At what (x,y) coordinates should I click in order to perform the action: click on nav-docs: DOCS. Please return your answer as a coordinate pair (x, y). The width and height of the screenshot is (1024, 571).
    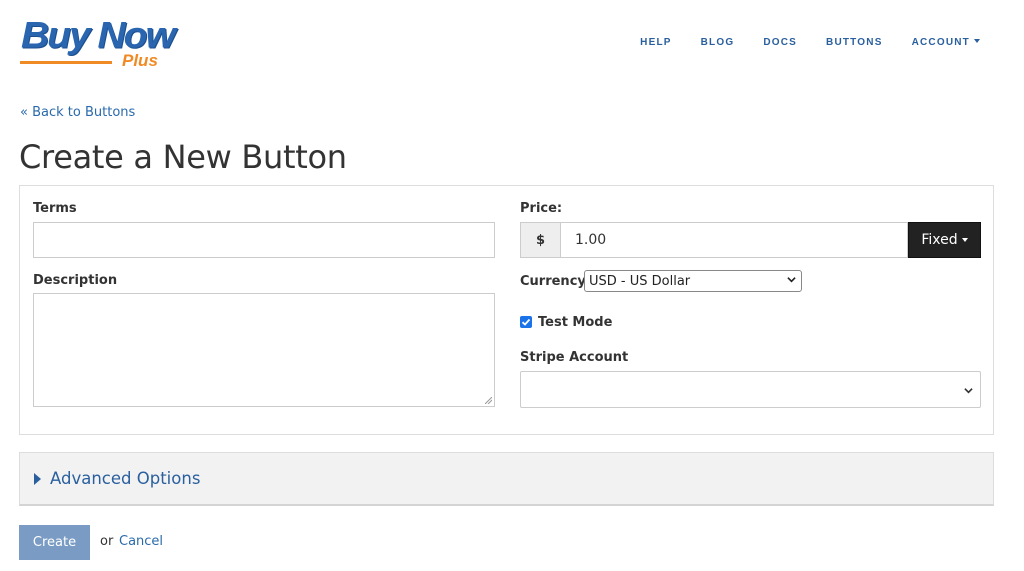
    Looking at the image, I should click on (780, 43).